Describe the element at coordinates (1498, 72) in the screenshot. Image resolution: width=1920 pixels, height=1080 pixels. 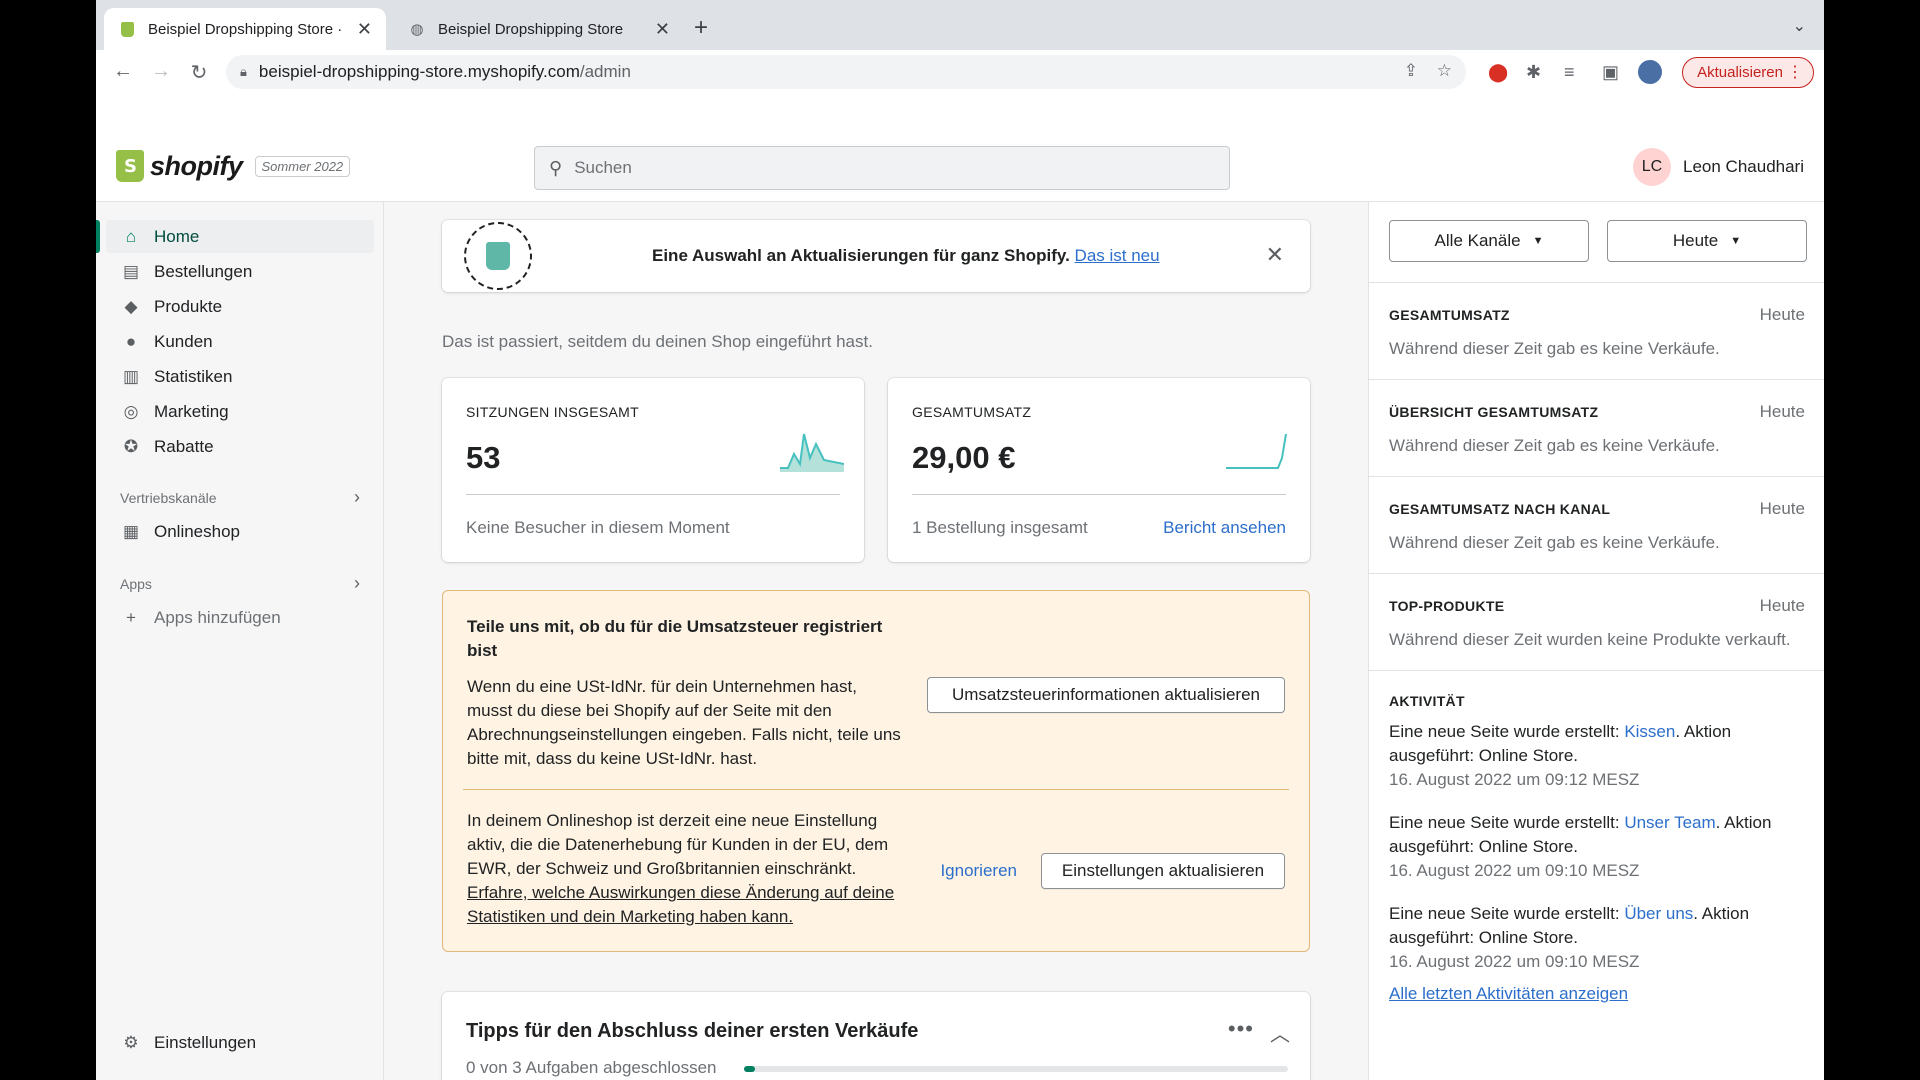
I see `extension-opera-icon: ⬤` at that location.